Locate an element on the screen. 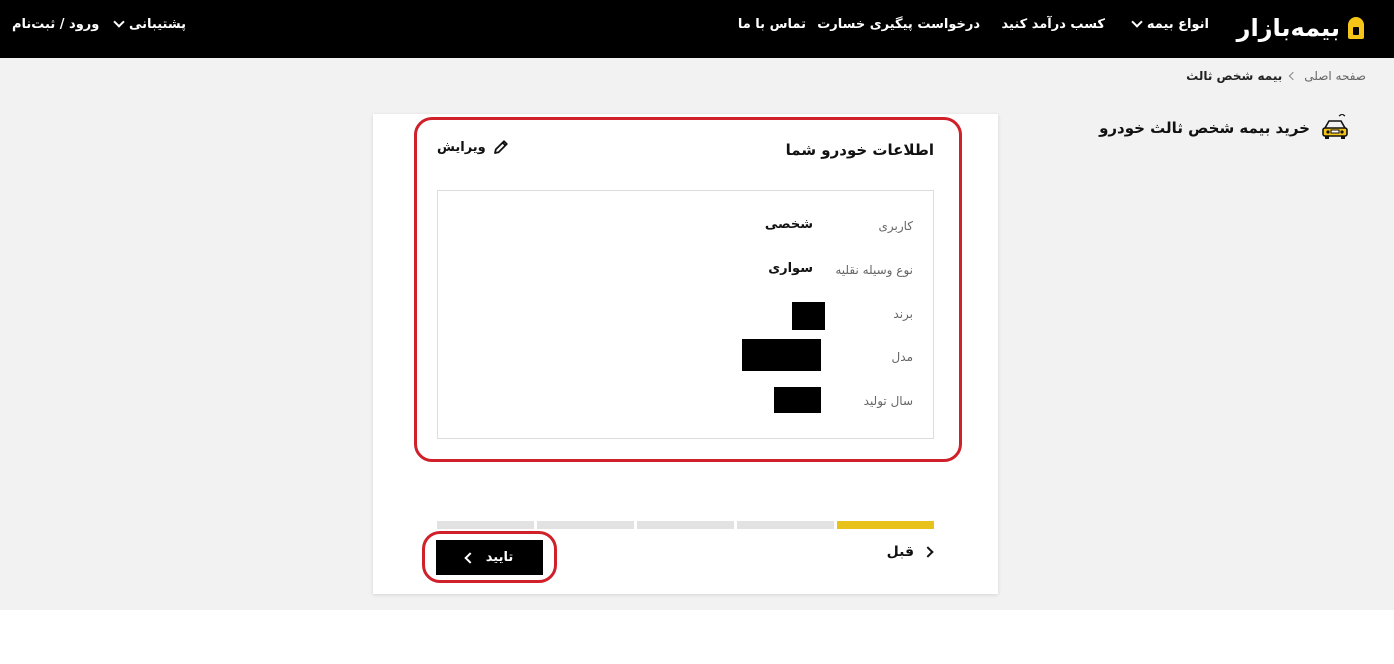 The image size is (1394, 664). breadcrumb: صفحه اصلی بیمه شخص ثالث is located at coordinates (1276, 76).